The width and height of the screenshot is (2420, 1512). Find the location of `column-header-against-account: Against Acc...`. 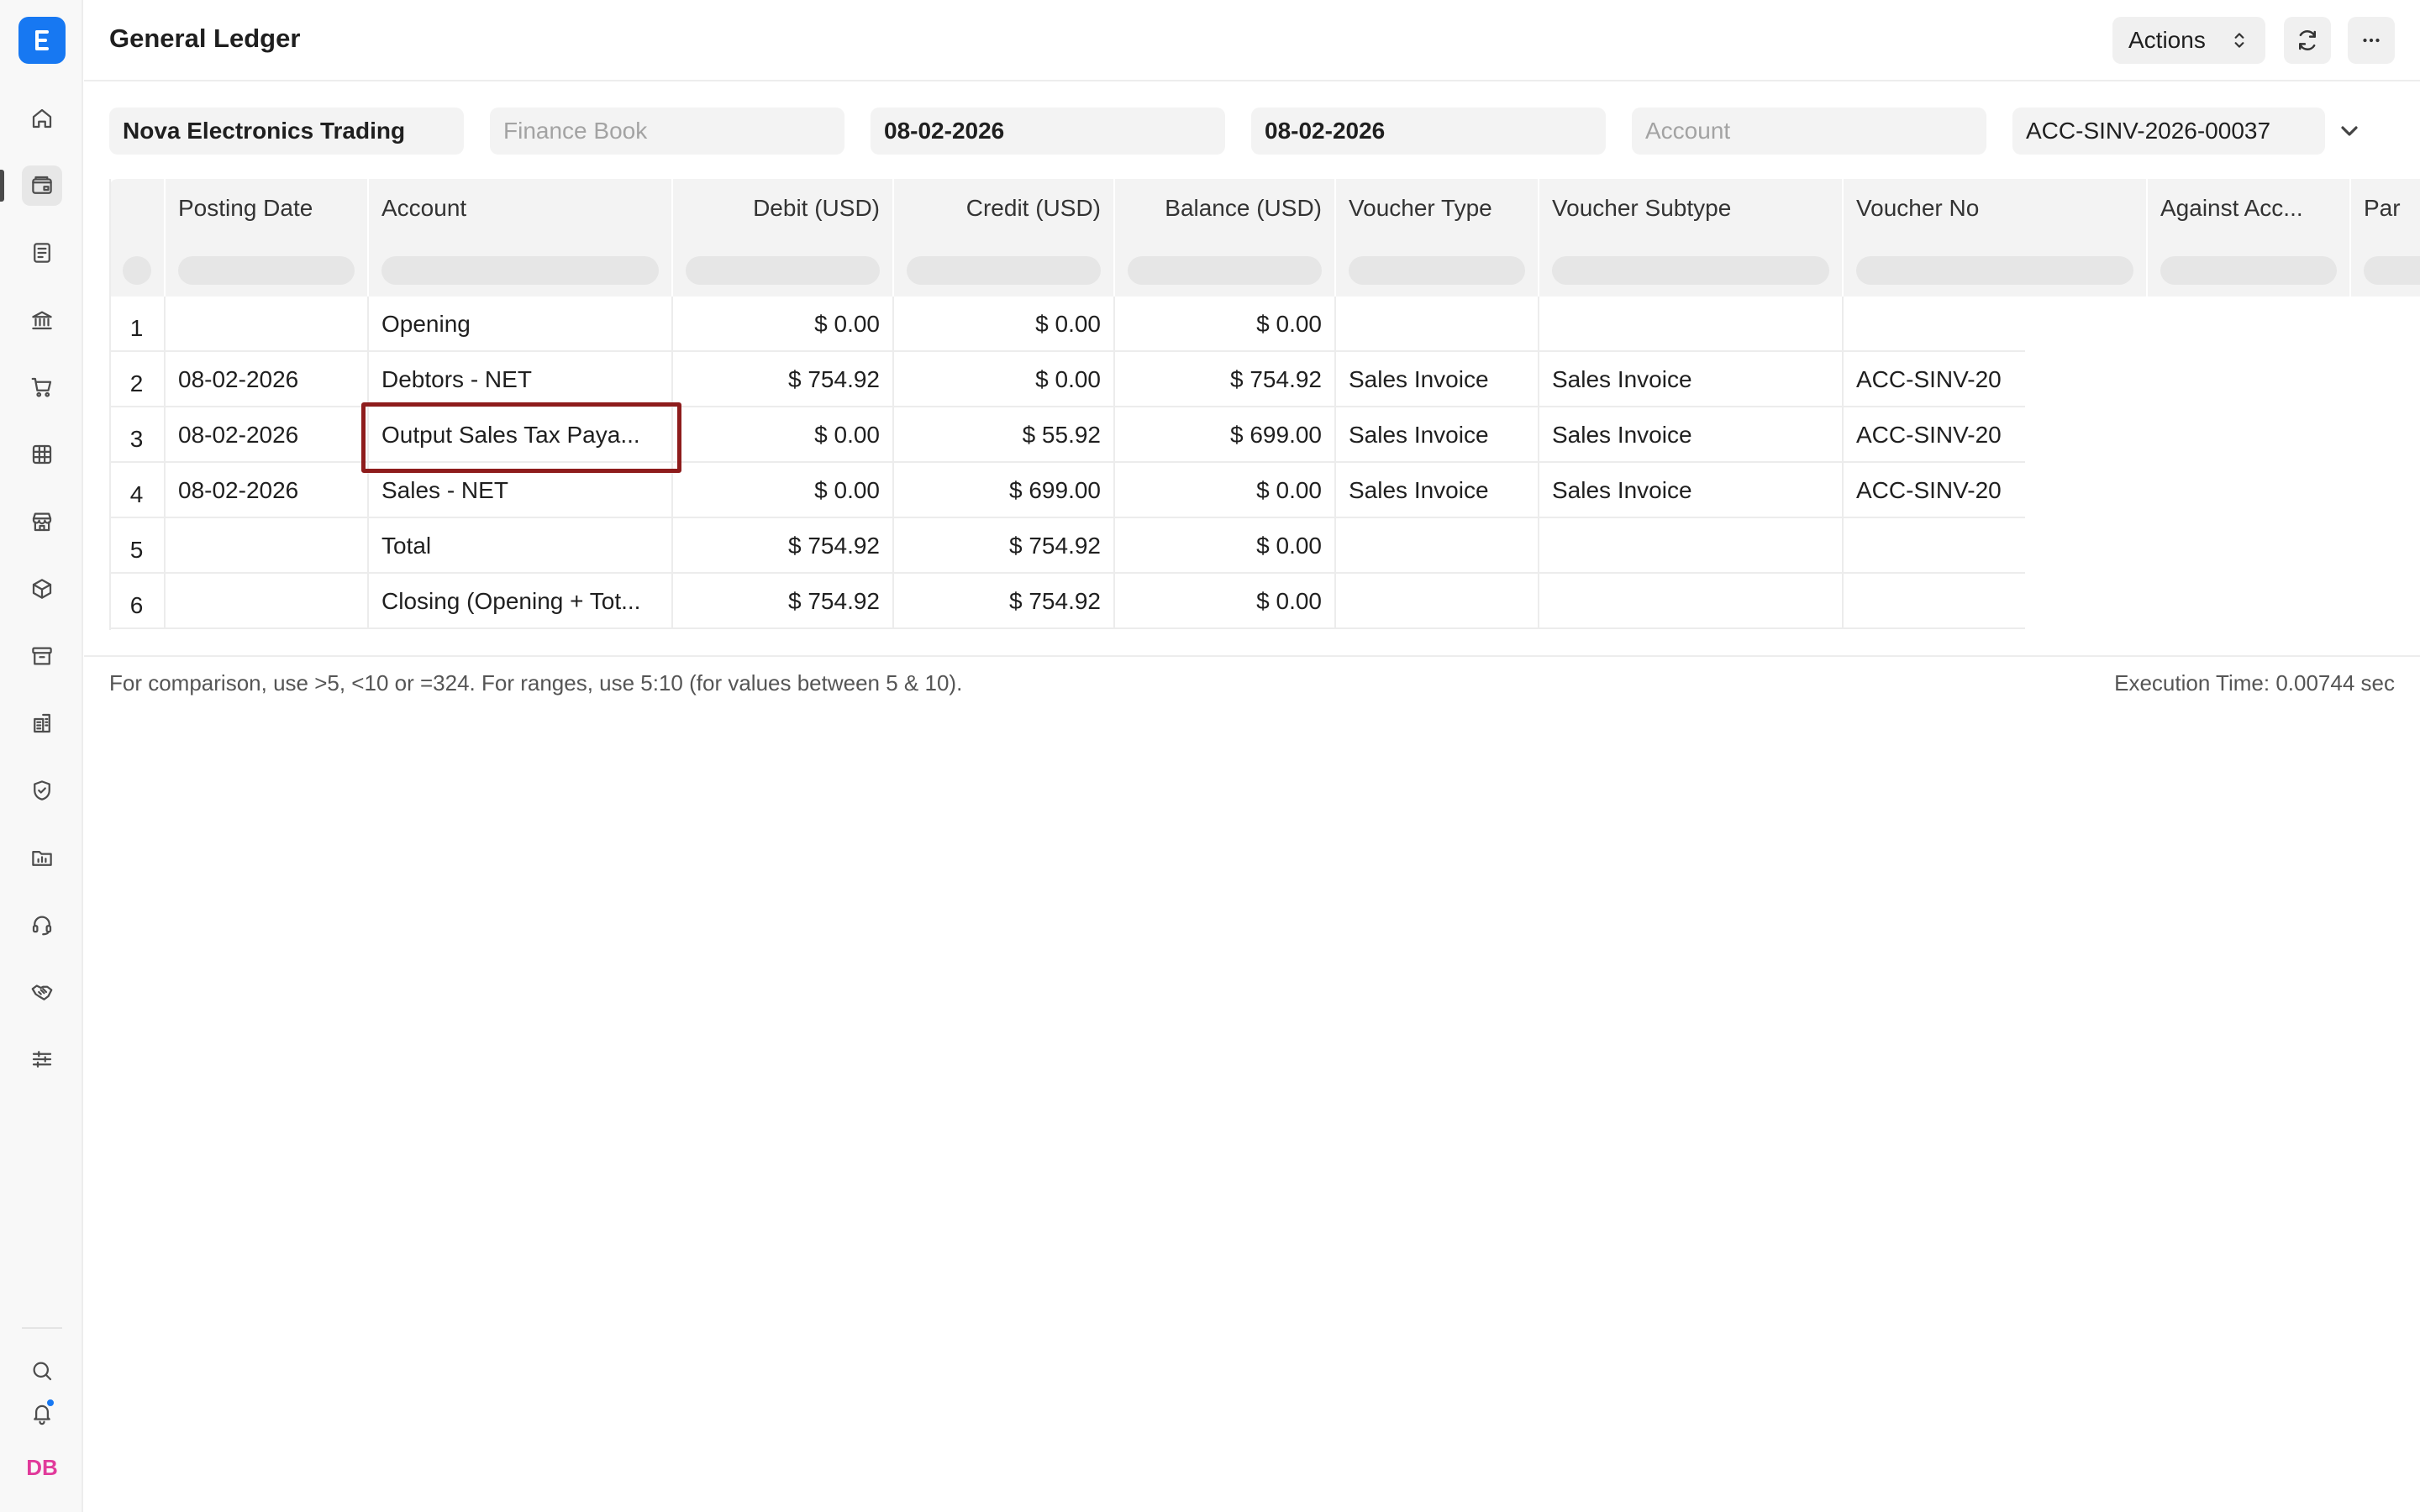

column-header-against-account: Against Acc... is located at coordinates (2249, 208).